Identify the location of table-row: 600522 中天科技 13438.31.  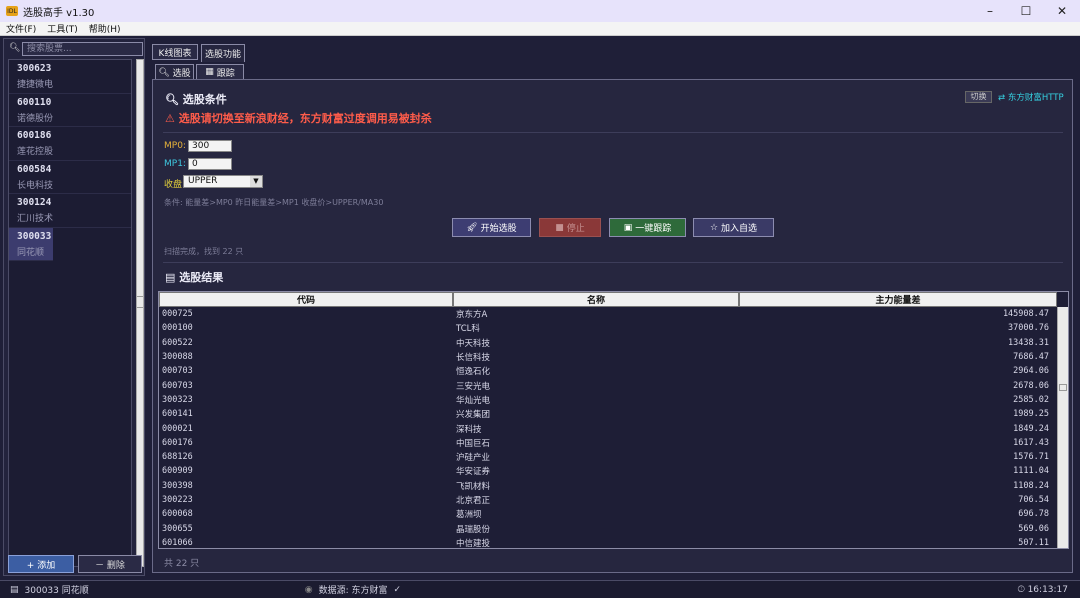
(608, 343).